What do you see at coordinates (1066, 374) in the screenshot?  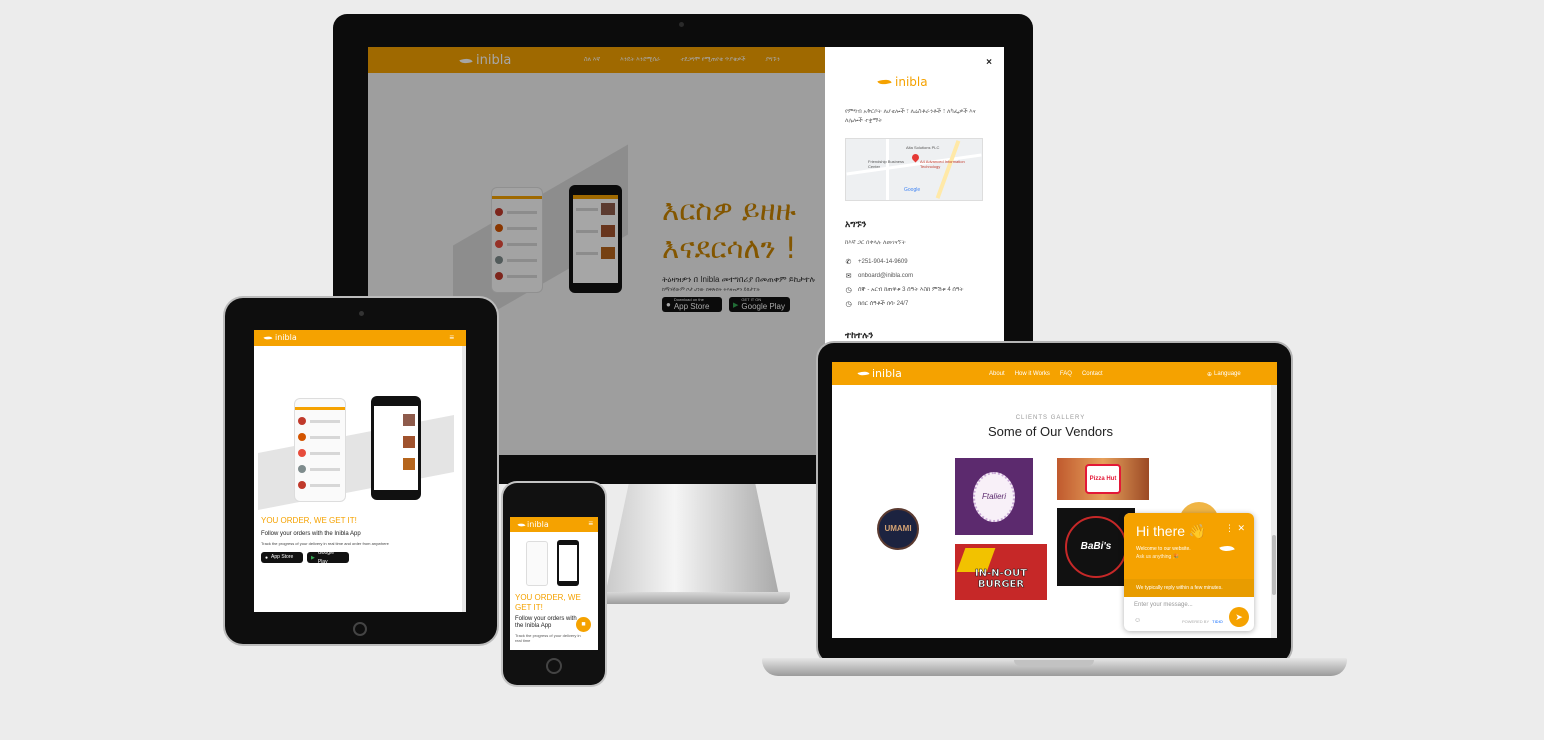 I see `nav-link-faq: FAQ` at bounding box center [1066, 374].